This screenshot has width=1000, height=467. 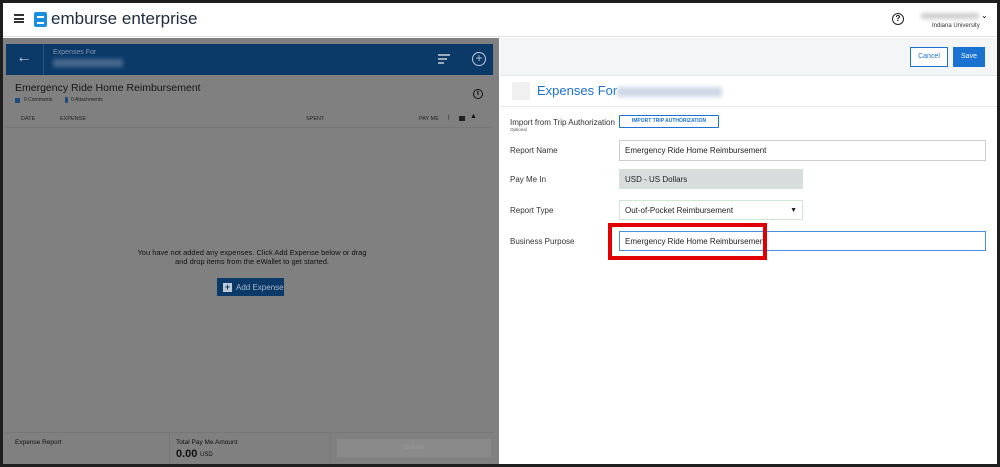 I want to click on user-name, so click(x=950, y=16).